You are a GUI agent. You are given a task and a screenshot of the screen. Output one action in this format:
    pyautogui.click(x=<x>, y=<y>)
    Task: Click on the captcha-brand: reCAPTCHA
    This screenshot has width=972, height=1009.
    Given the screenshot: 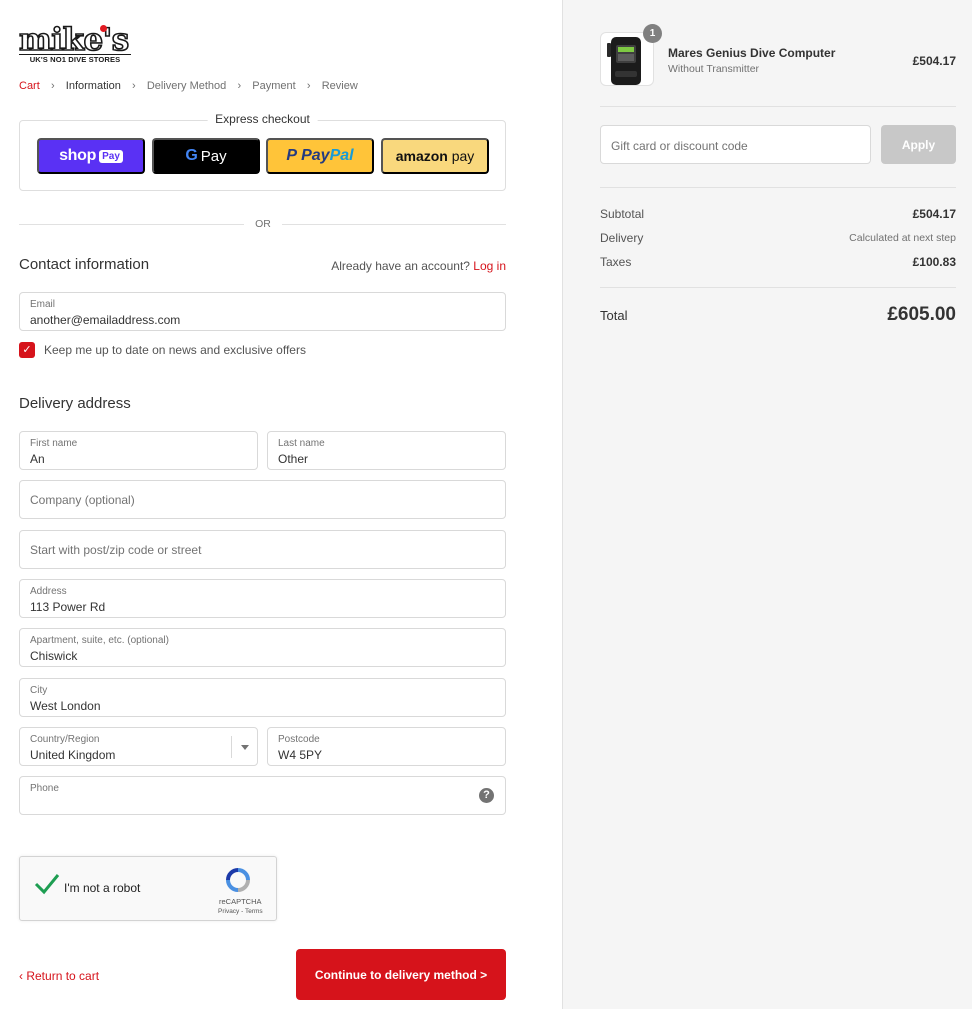 What is the action you would take?
    pyautogui.click(x=240, y=901)
    